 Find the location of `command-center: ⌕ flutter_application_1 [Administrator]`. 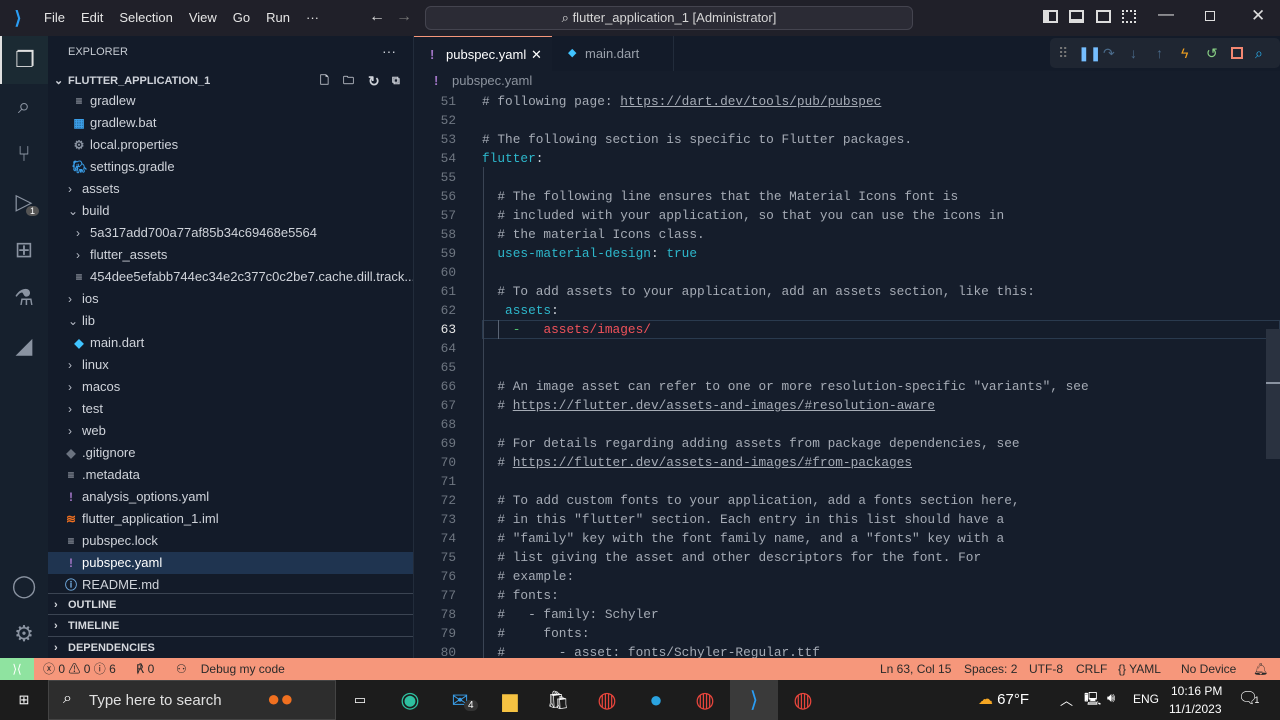

command-center: ⌕ flutter_application_1 [Administrator] is located at coordinates (669, 18).